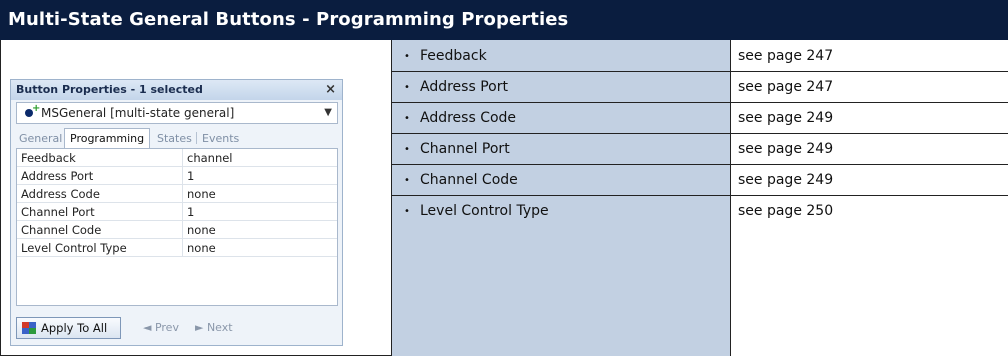 The height and width of the screenshot is (356, 1008). What do you see at coordinates (57, 176) in the screenshot?
I see `property-name: Address Port` at bounding box center [57, 176].